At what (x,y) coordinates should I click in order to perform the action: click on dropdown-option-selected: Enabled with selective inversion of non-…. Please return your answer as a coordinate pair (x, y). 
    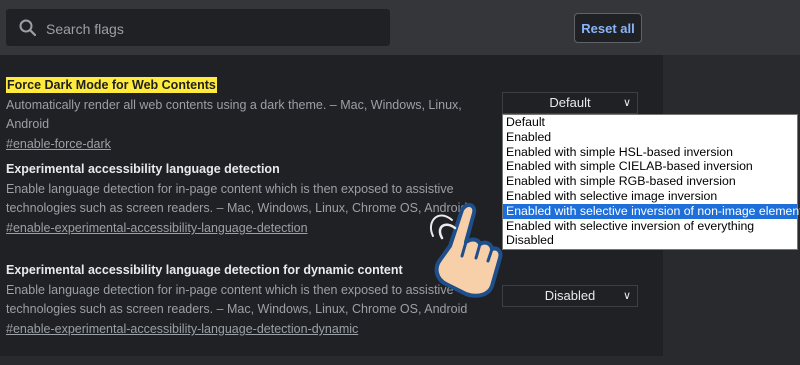
    Looking at the image, I should click on (651, 211).